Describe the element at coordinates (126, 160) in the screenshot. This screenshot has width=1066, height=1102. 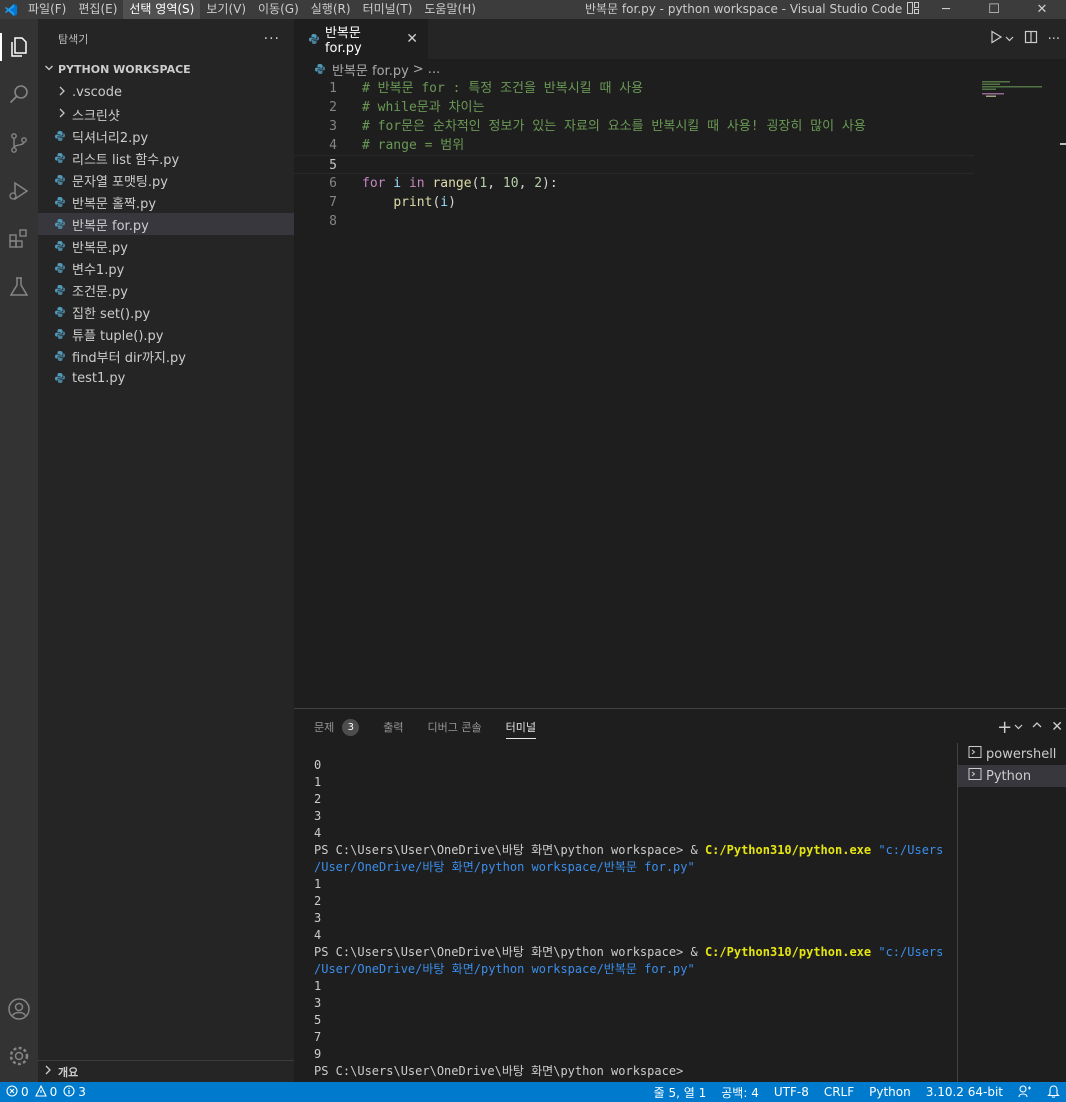
I see `file-label: 리스트 list 함수.py` at that location.